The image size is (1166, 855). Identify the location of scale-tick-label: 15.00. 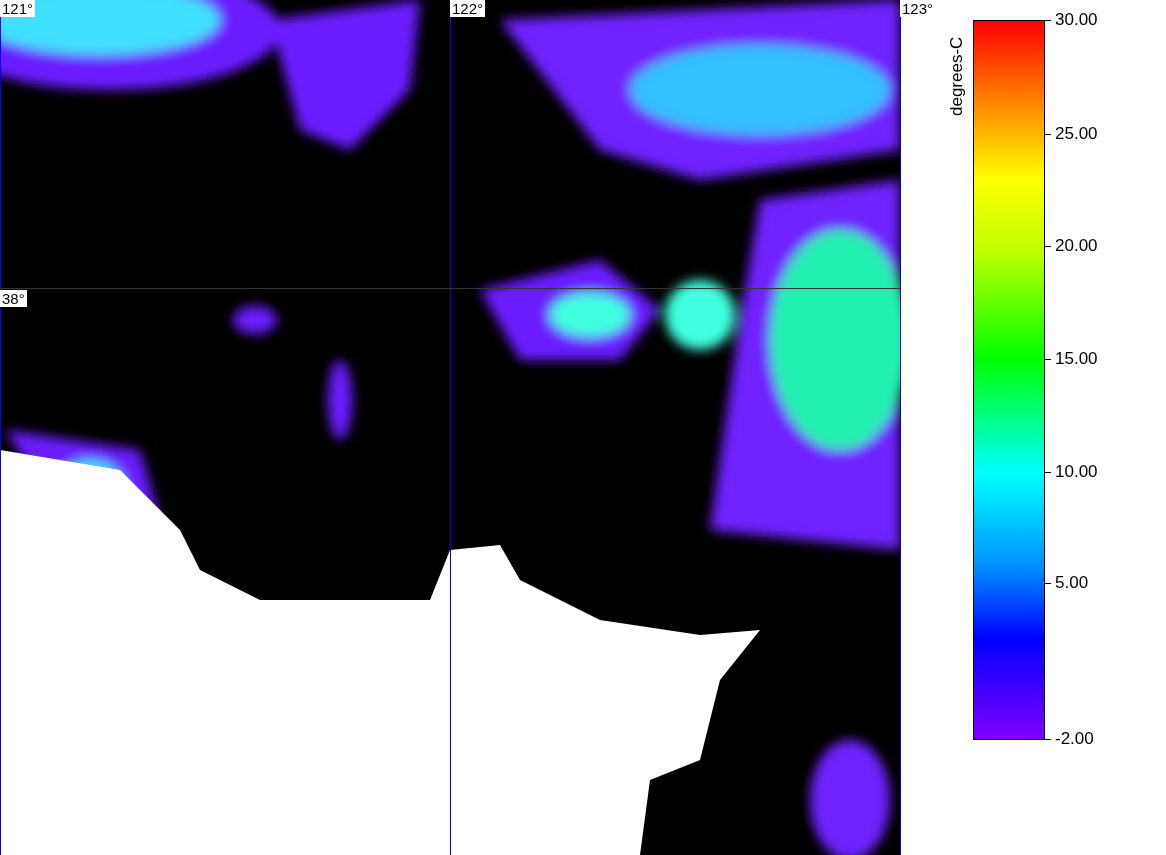
(1076, 358).